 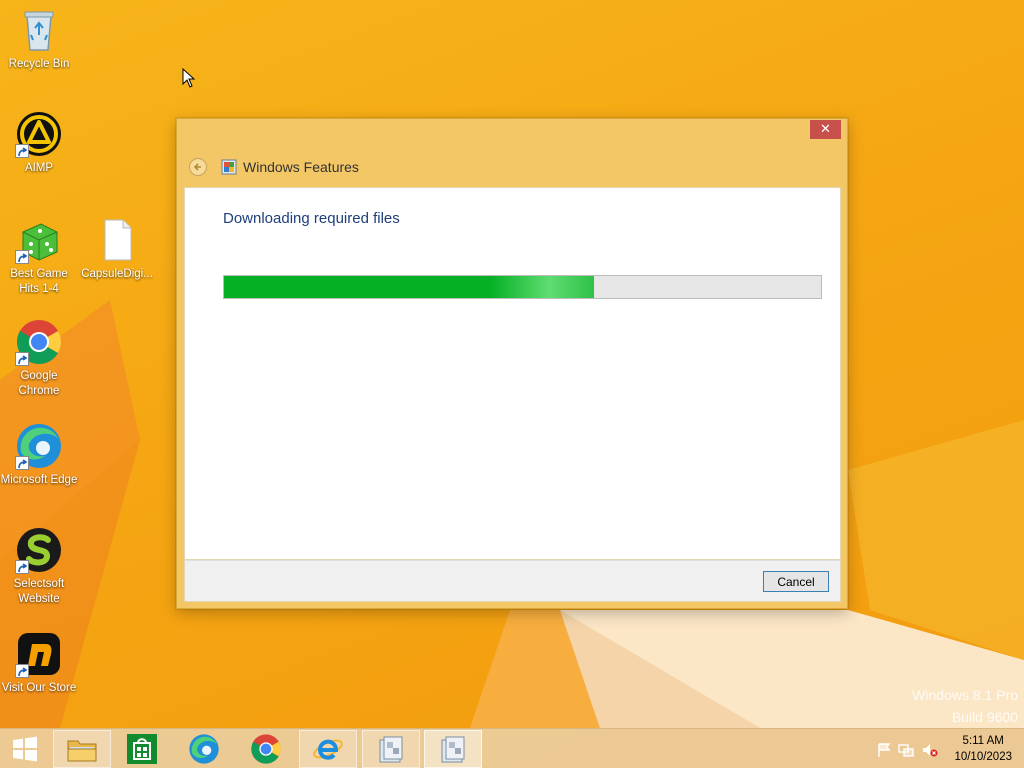 I want to click on taskbar-edge, so click(x=204, y=749).